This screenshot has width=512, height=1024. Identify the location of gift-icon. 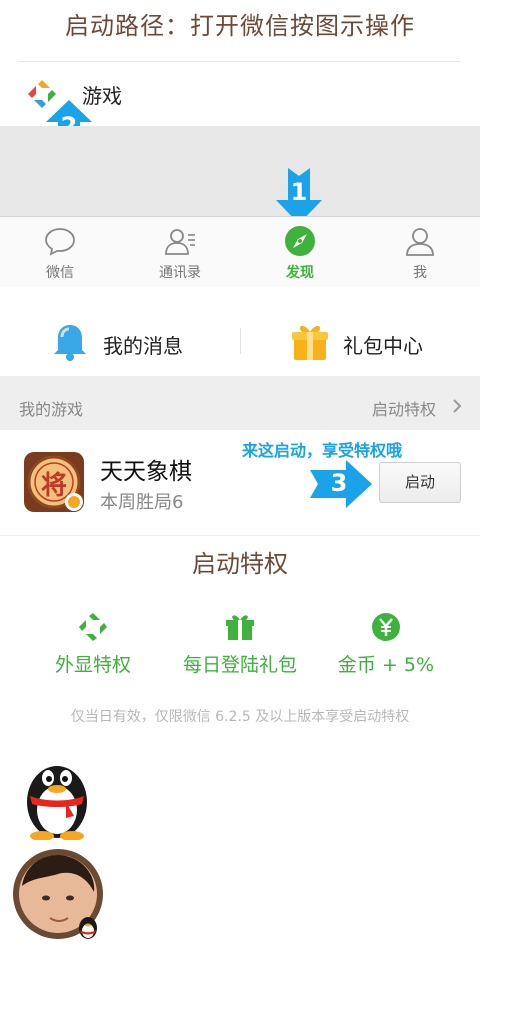
(240, 627).